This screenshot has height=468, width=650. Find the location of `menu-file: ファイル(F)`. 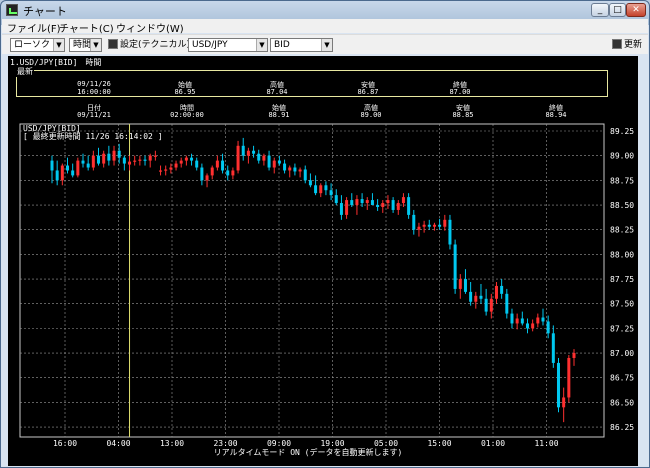

menu-file: ファイル(F) is located at coordinates (34, 27).